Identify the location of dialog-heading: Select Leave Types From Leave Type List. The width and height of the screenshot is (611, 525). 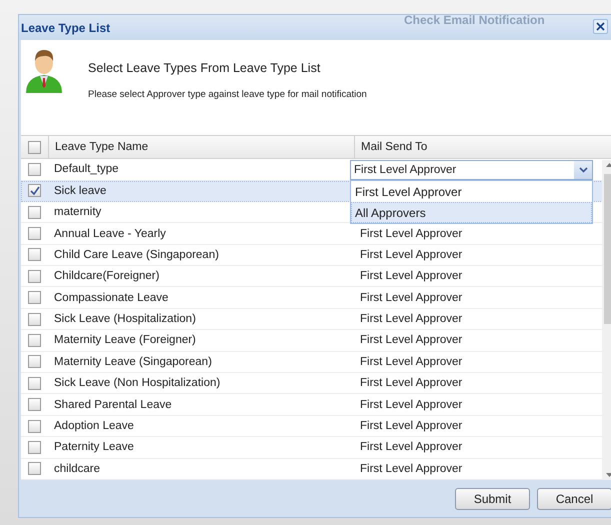
(205, 68).